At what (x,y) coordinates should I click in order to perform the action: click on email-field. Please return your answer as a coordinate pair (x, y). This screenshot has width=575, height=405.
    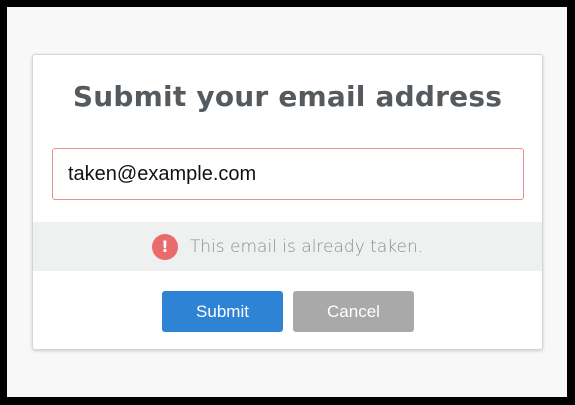
    Looking at the image, I should click on (288, 174).